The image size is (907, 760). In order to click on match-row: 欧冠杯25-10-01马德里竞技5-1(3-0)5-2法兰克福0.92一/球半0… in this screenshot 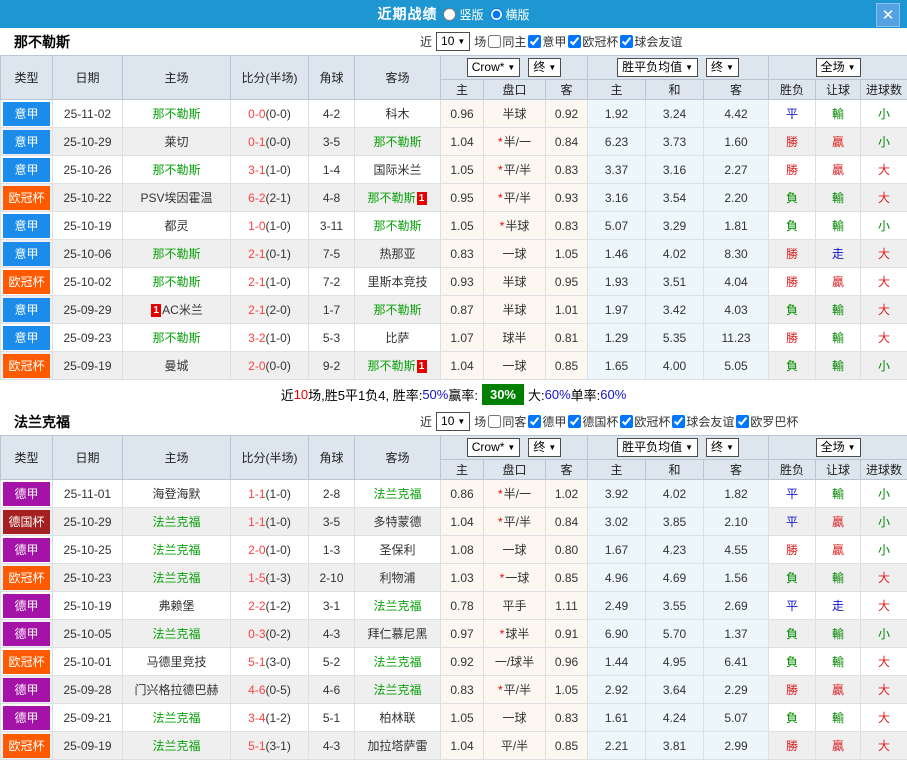, I will do `click(454, 662)`.